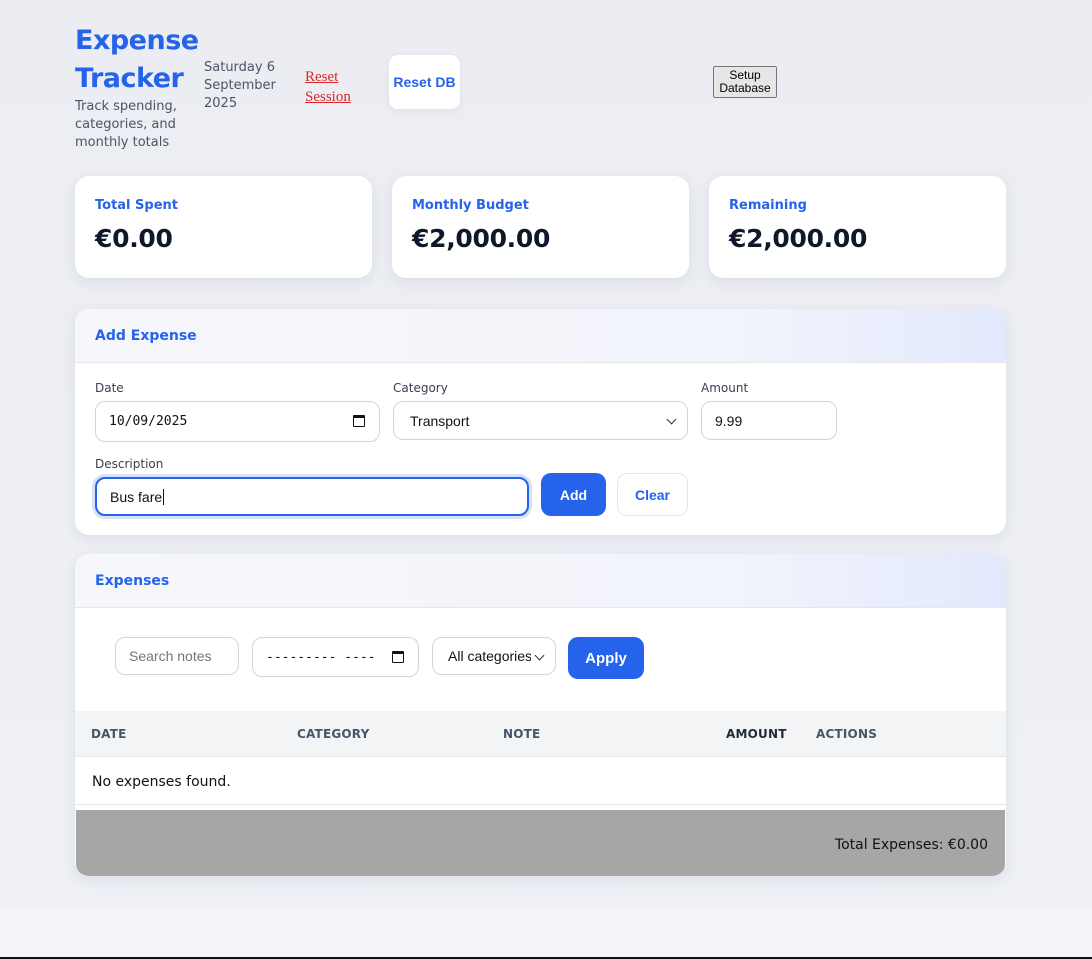 Image resolution: width=1092 pixels, height=959 pixels. I want to click on amount-input-value: 9.99, so click(729, 420).